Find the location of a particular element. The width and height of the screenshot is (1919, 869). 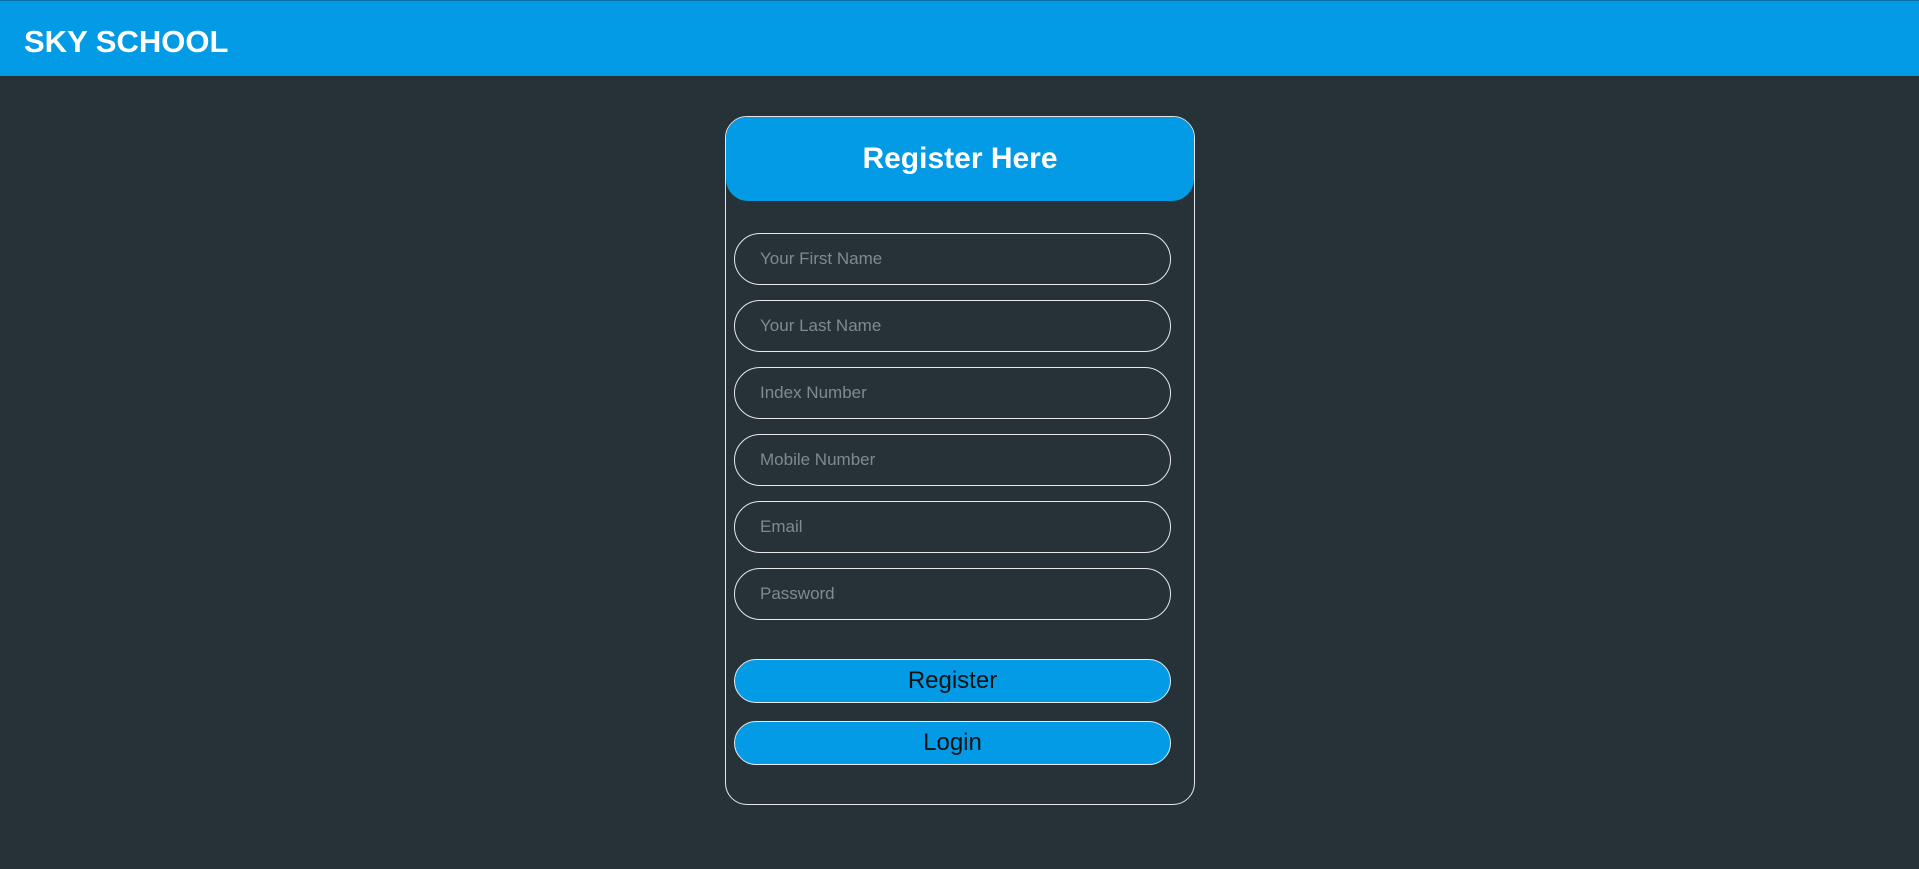

email-input is located at coordinates (952, 527).